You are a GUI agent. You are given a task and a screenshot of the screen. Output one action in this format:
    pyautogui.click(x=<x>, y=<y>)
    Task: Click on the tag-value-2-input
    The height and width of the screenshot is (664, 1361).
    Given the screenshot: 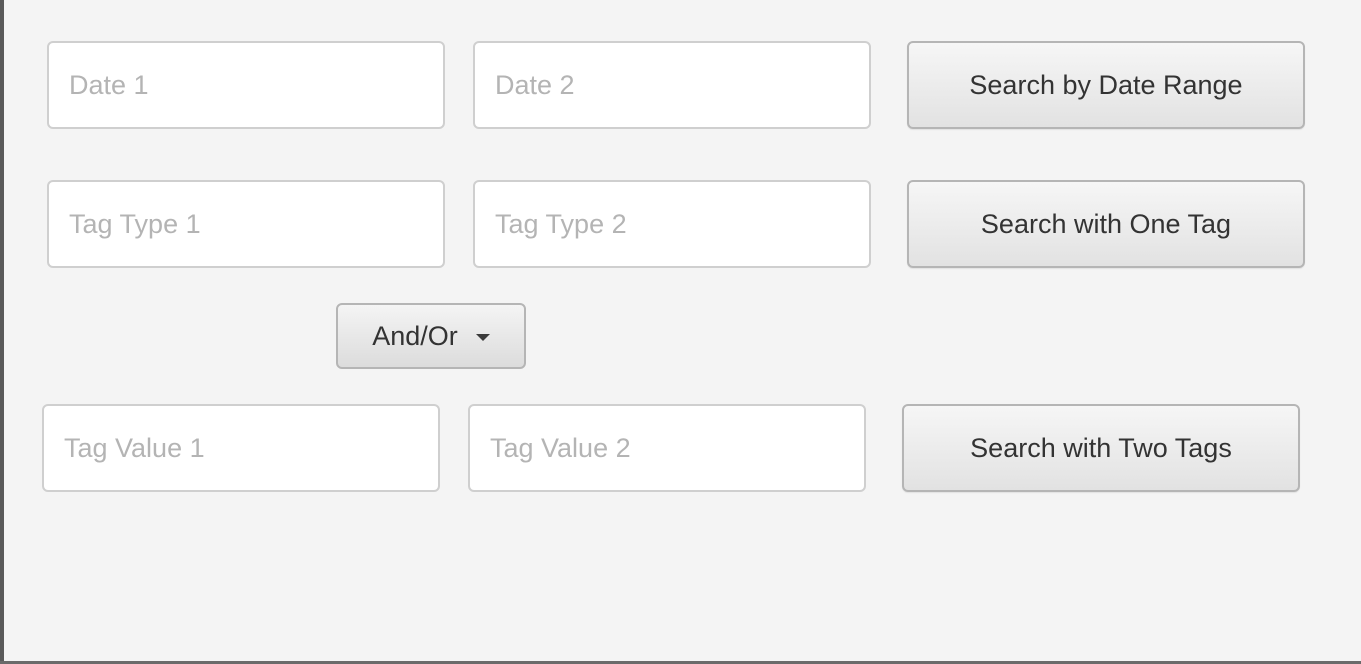 What is the action you would take?
    pyautogui.click(x=667, y=448)
    